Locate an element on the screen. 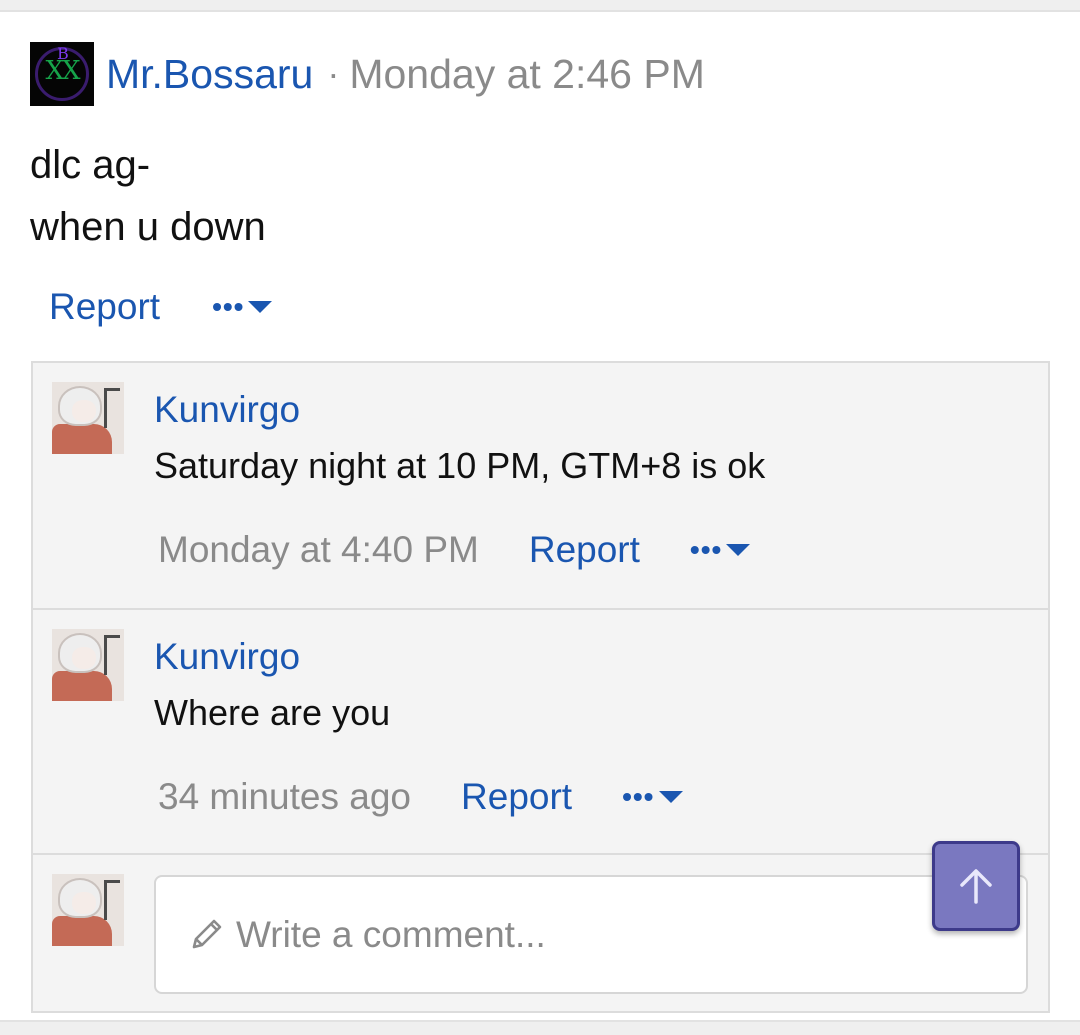  avatar-logo-mark: XX is located at coordinates (62, 71).